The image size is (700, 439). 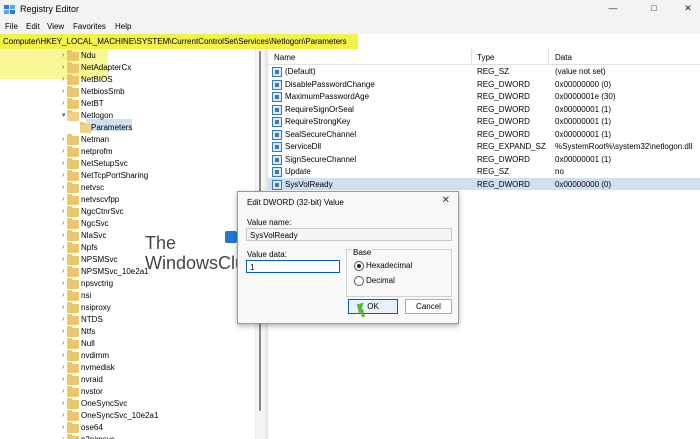 What do you see at coordinates (92, 319) in the screenshot?
I see `tree-item-label: NTDS` at bounding box center [92, 319].